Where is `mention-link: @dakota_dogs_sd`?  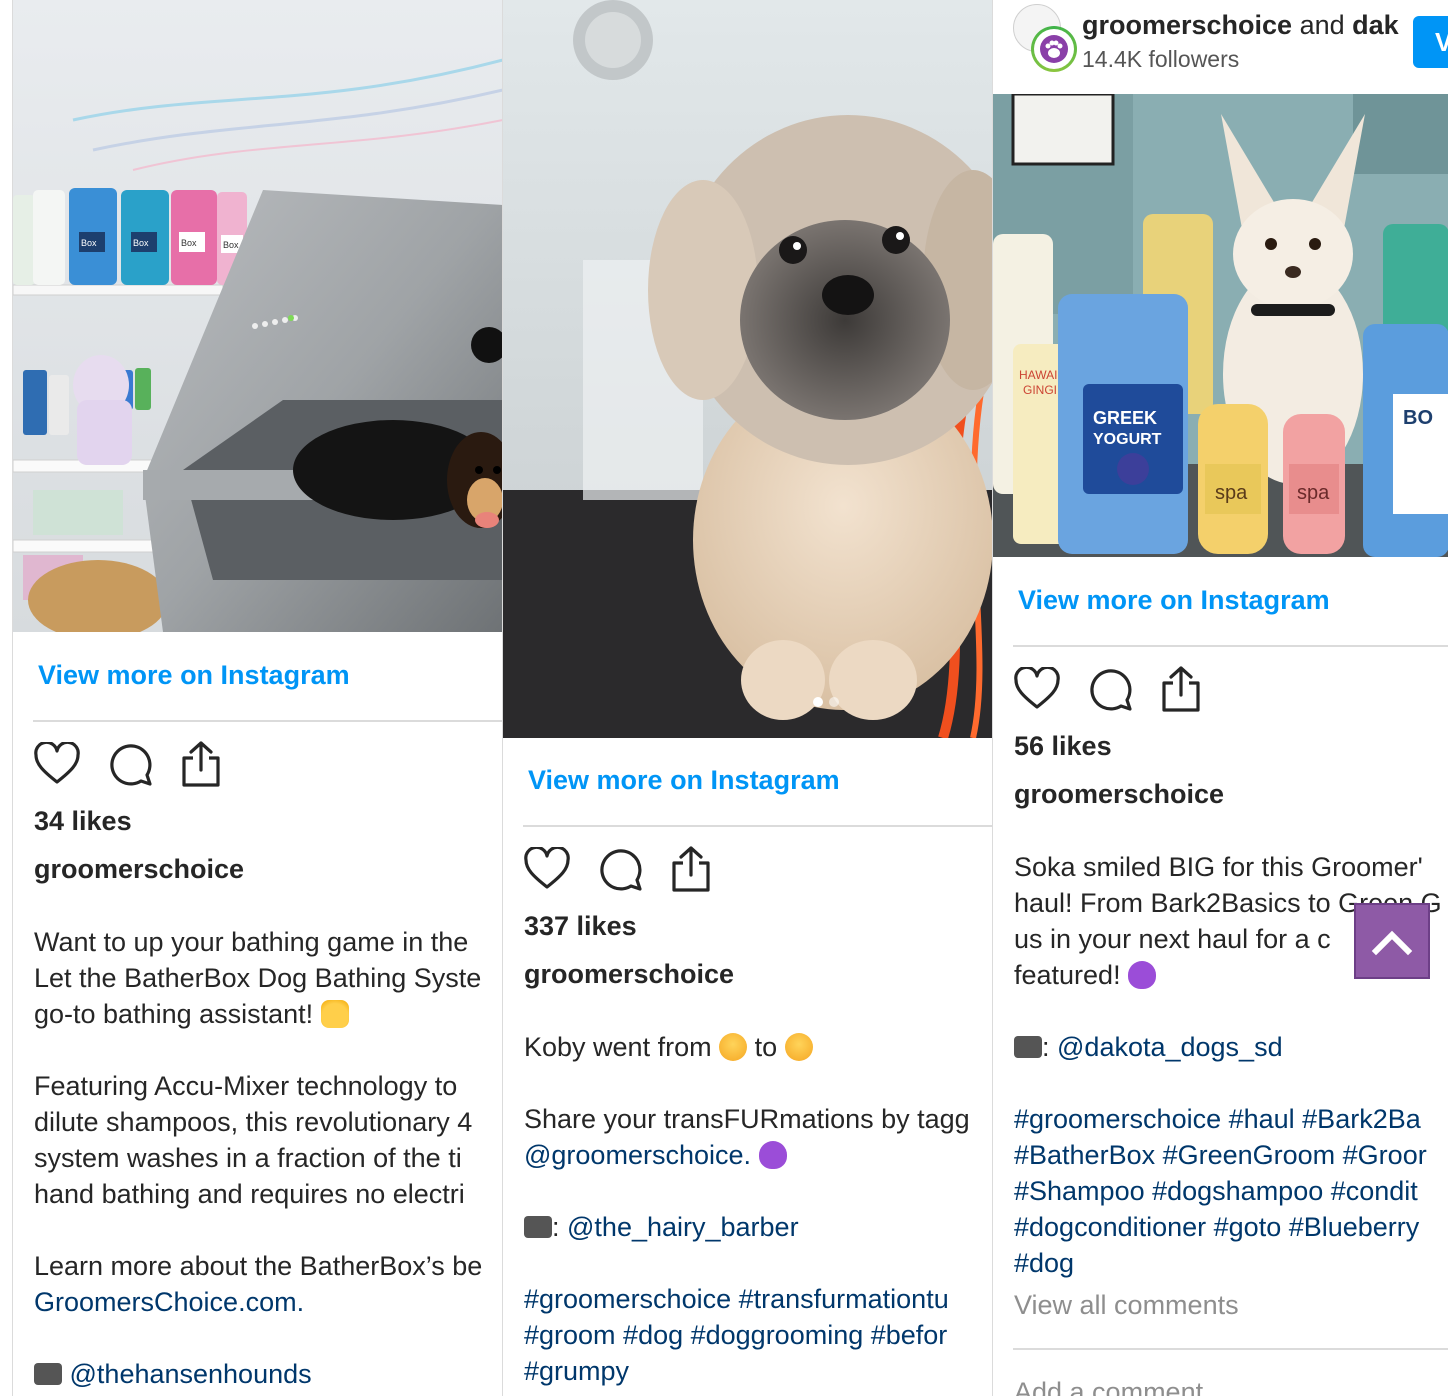
mention-link: @dakota_dogs_sd is located at coordinates (1170, 1047).